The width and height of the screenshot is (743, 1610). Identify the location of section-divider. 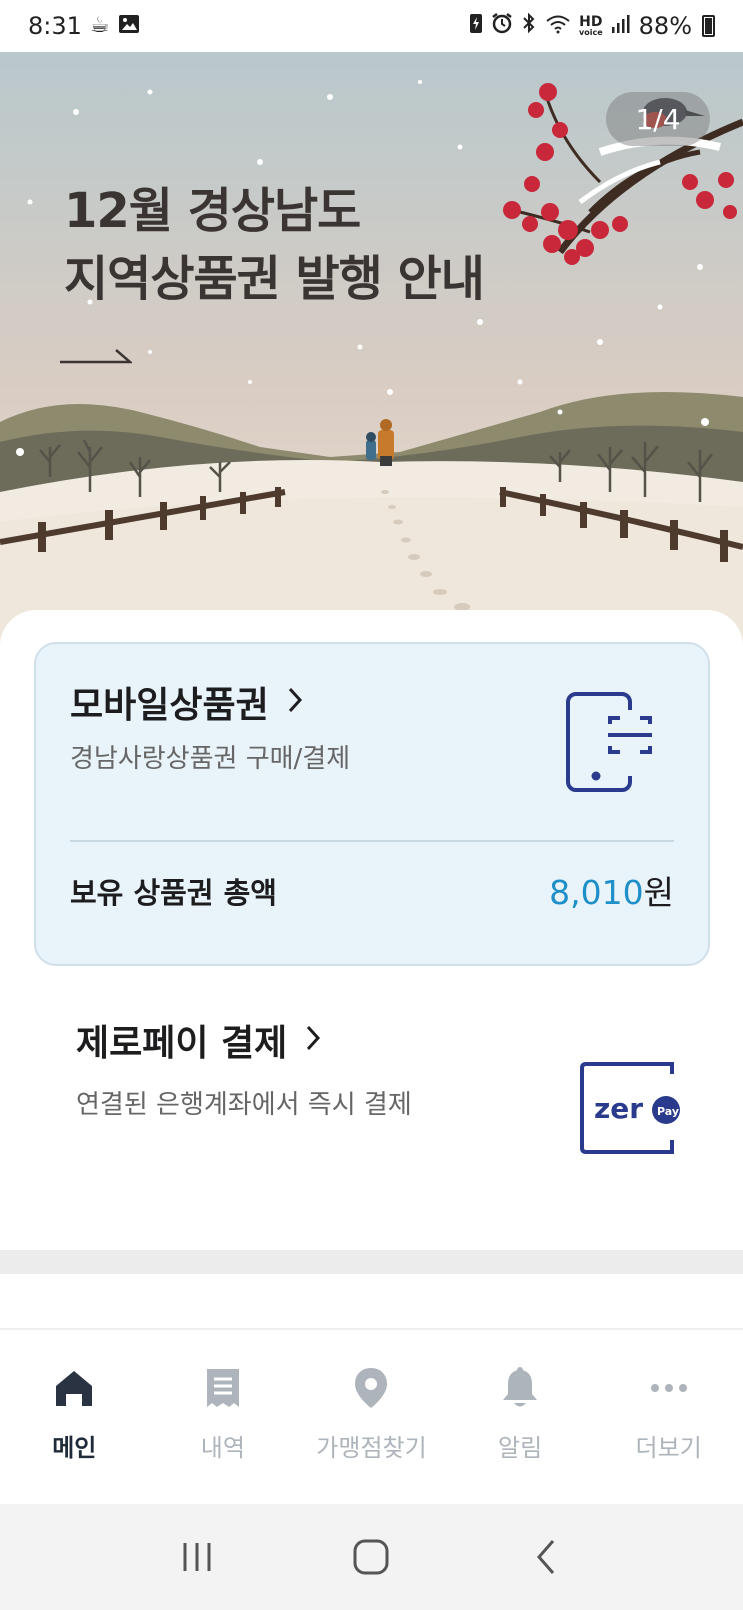
(371, 1262).